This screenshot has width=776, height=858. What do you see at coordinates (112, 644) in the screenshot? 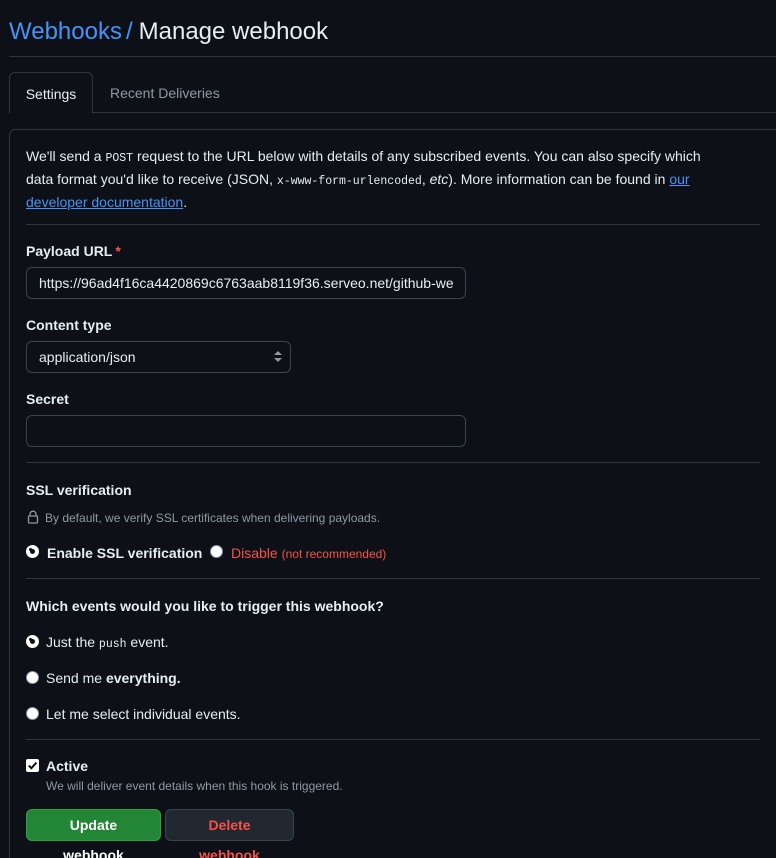
I see `push-code: push` at bounding box center [112, 644].